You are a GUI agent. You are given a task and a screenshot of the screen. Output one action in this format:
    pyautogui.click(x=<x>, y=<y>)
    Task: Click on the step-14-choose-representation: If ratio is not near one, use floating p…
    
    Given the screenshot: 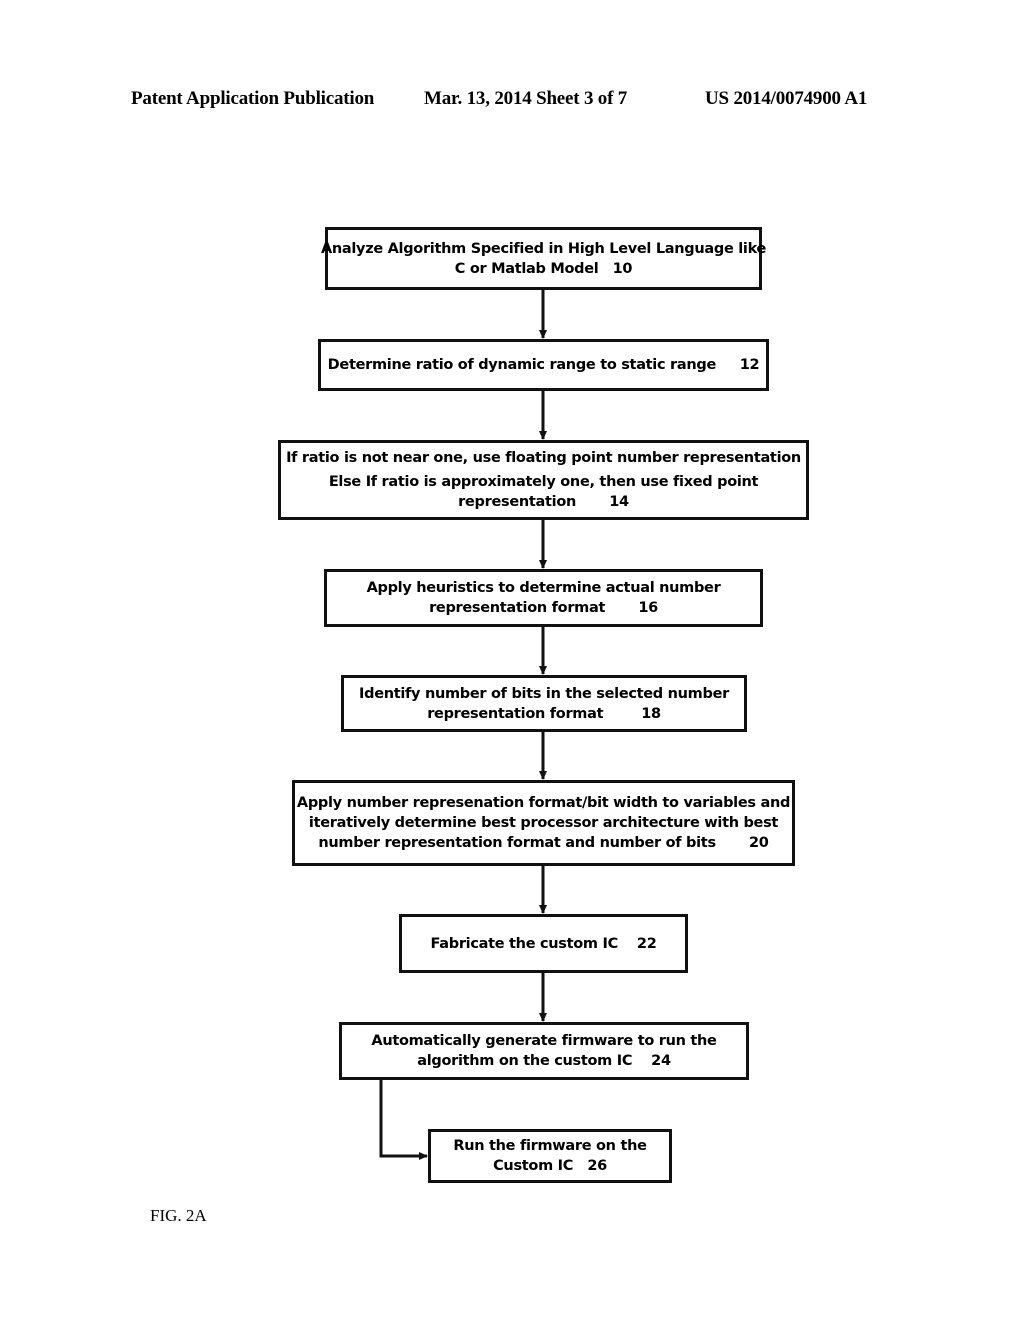 What is the action you would take?
    pyautogui.click(x=543, y=480)
    